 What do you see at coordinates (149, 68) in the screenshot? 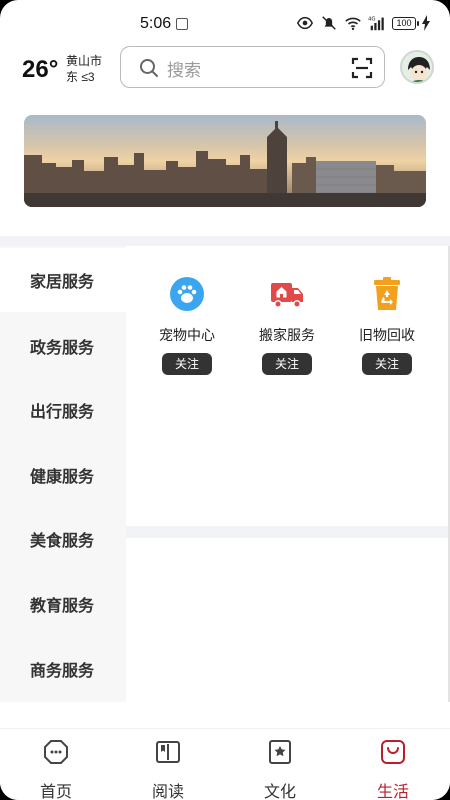
I see `search-icon` at bounding box center [149, 68].